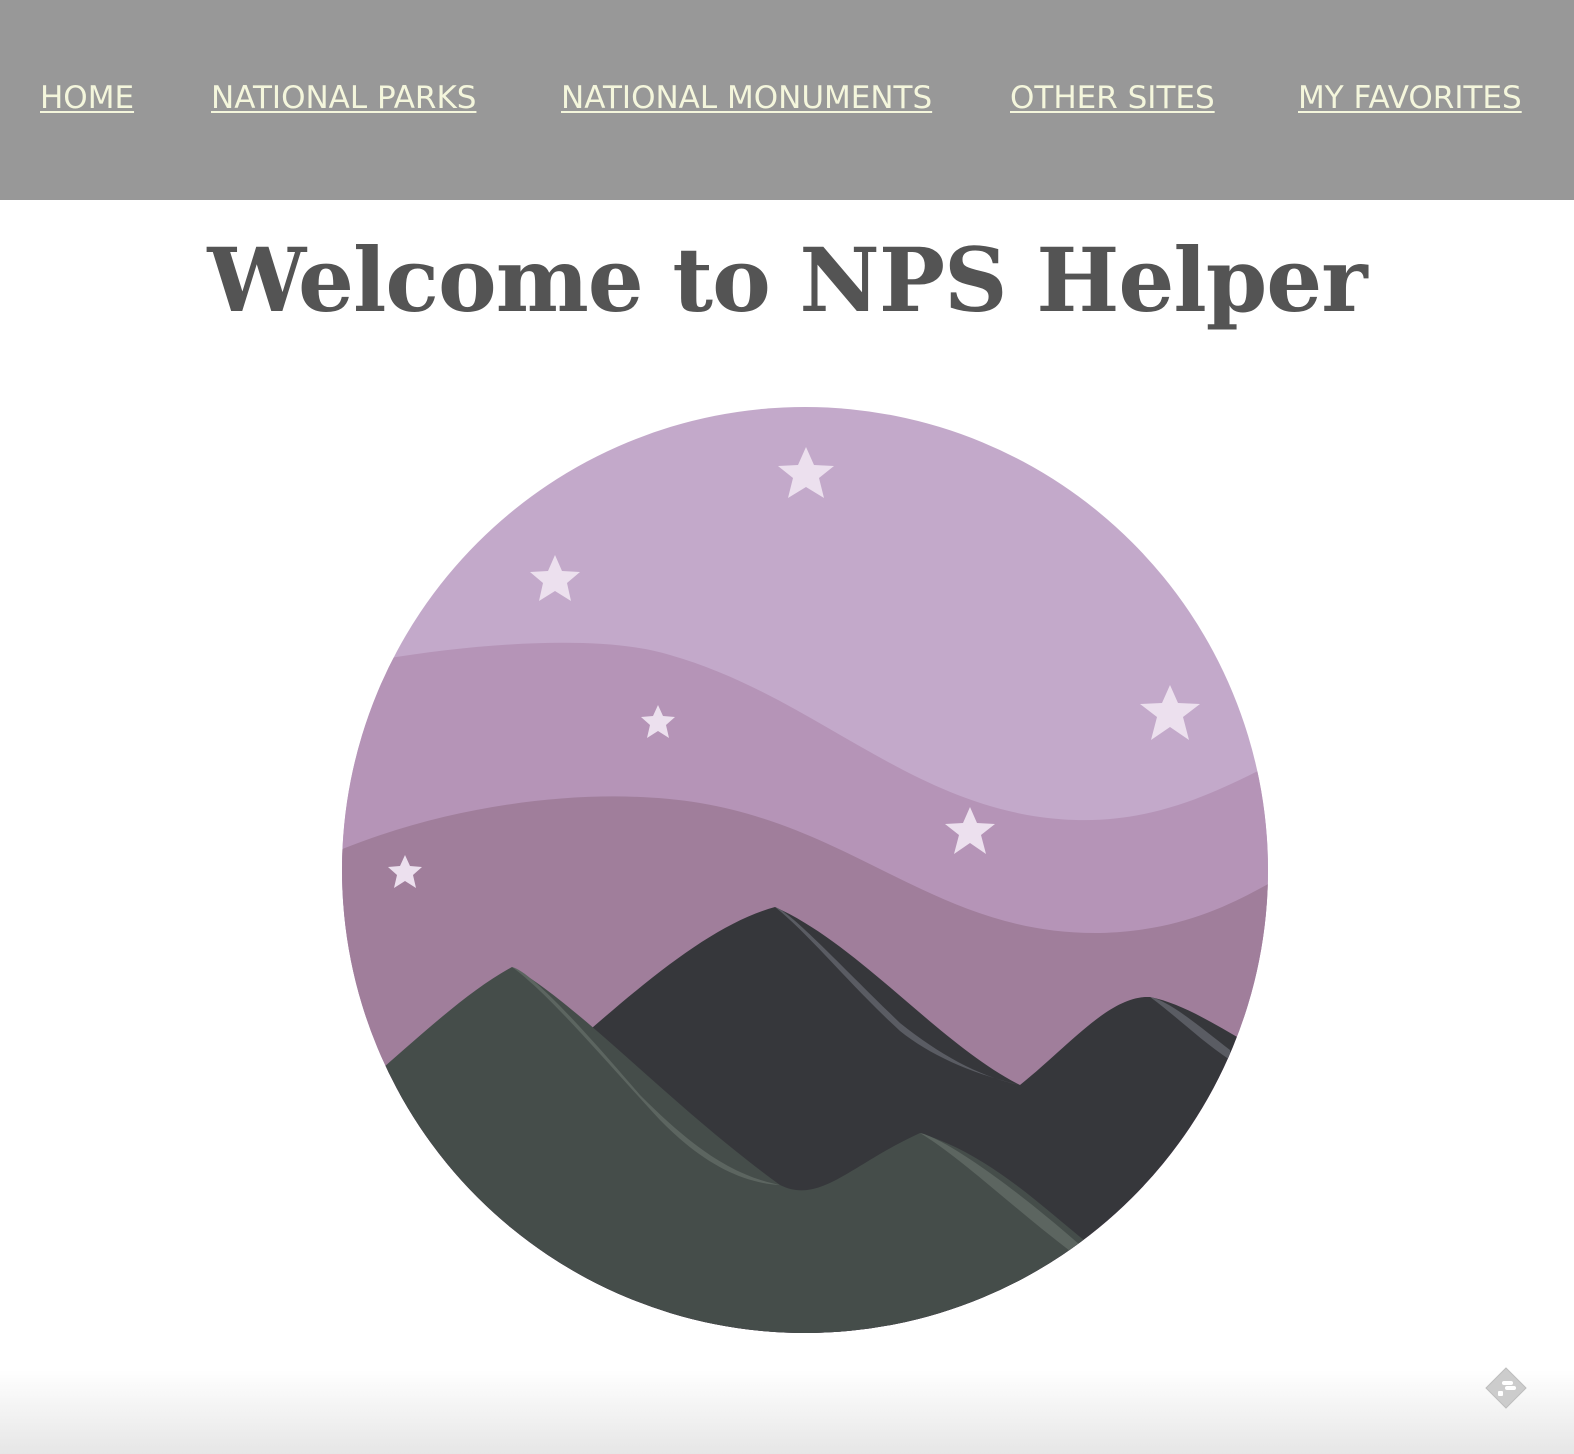 The width and height of the screenshot is (1574, 1454). What do you see at coordinates (1112, 98) in the screenshot?
I see `nav-link-other-sites: OTHER SITES` at bounding box center [1112, 98].